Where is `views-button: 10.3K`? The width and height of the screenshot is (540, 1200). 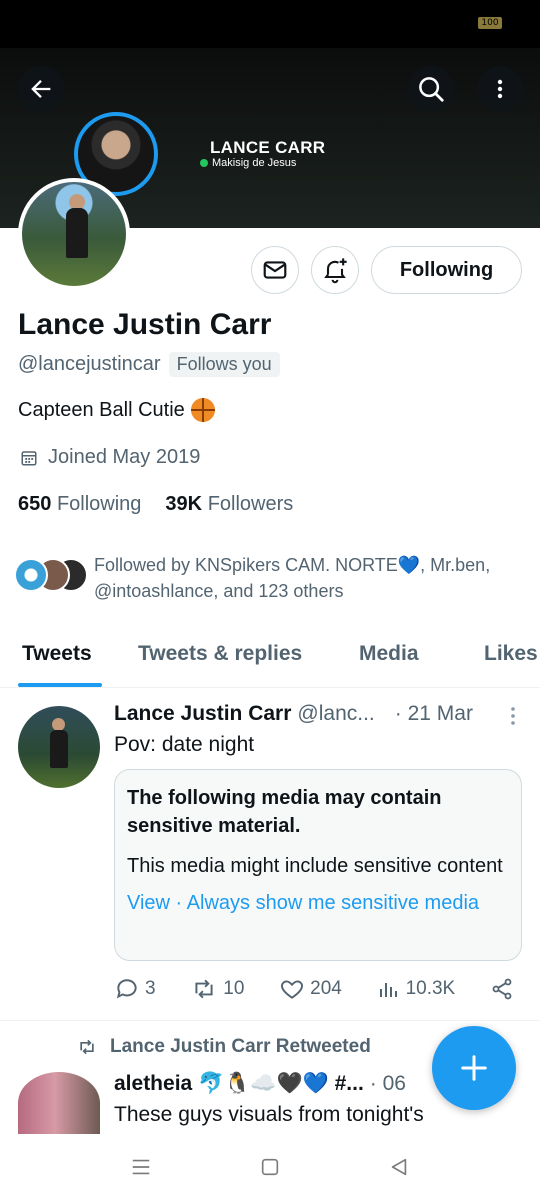
views-button: 10.3K is located at coordinates (416, 989).